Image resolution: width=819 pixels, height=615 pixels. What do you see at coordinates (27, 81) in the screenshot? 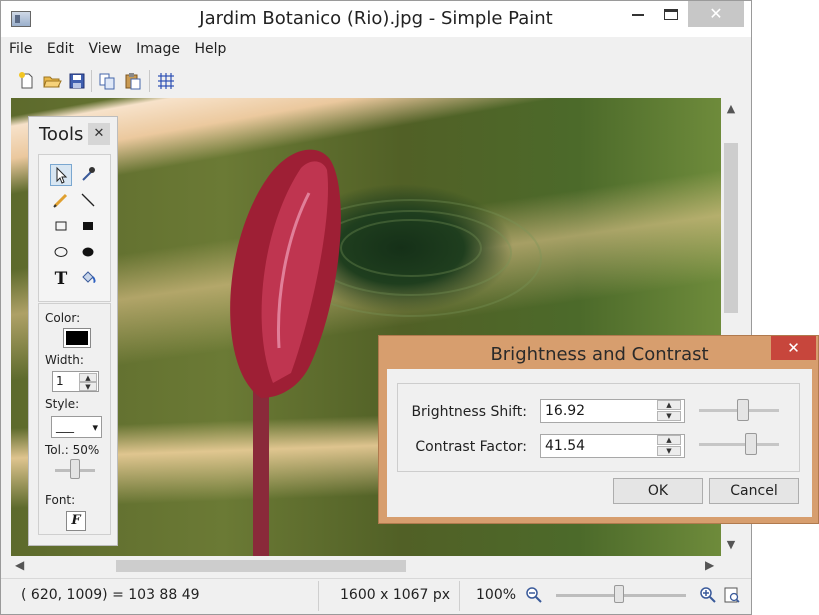
I see `new-file-icon` at bounding box center [27, 81].